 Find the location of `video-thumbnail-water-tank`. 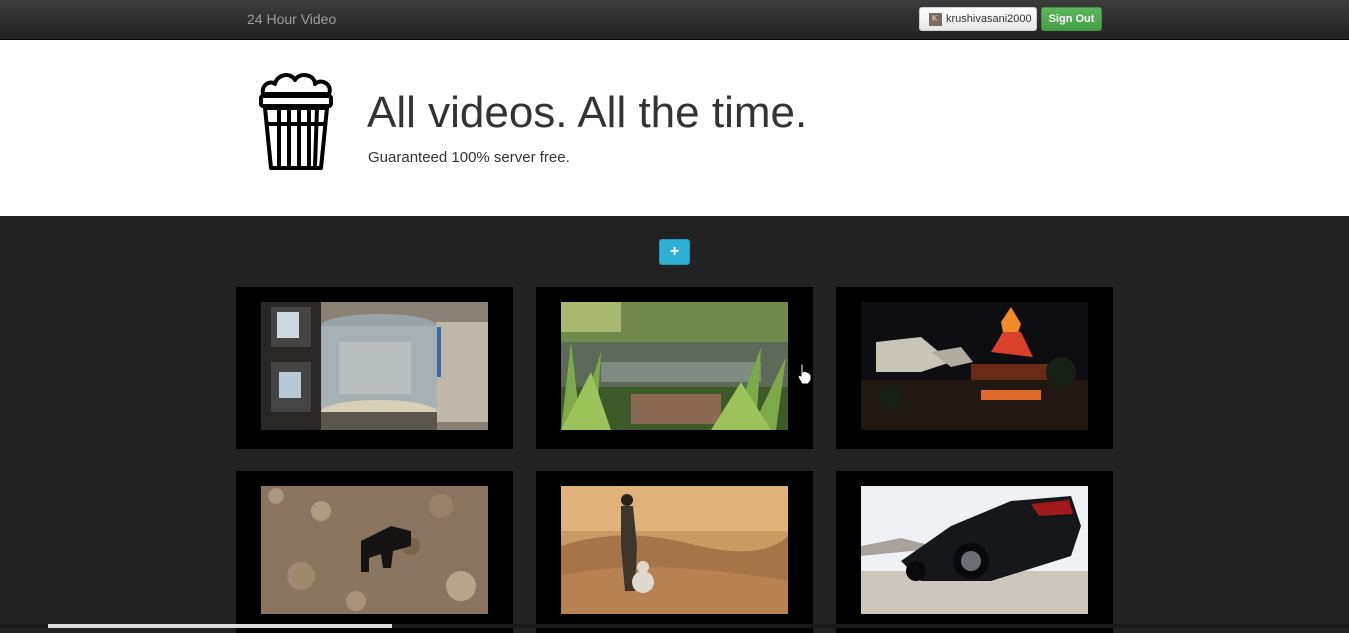

video-thumbnail-water-tank is located at coordinates (374, 366).